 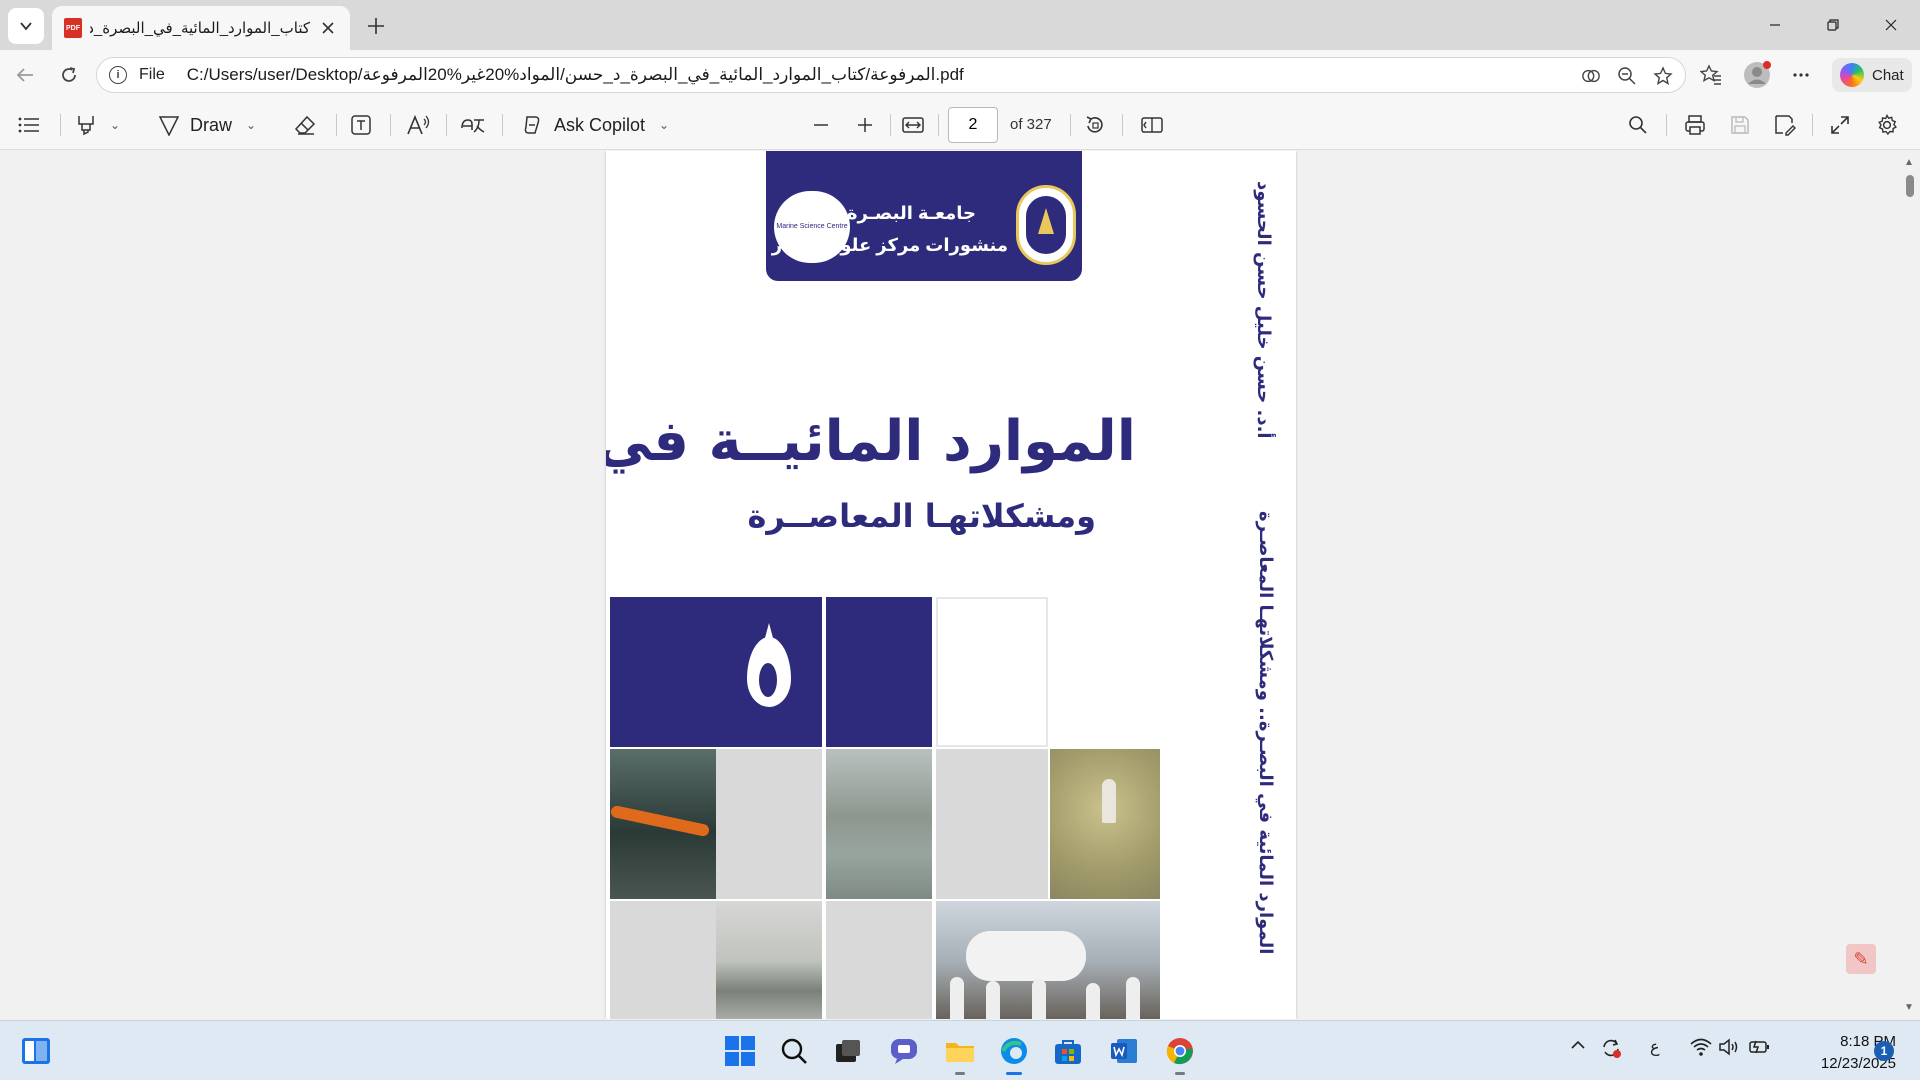 What do you see at coordinates (960, 1054) in the screenshot?
I see `file-explorer-button` at bounding box center [960, 1054].